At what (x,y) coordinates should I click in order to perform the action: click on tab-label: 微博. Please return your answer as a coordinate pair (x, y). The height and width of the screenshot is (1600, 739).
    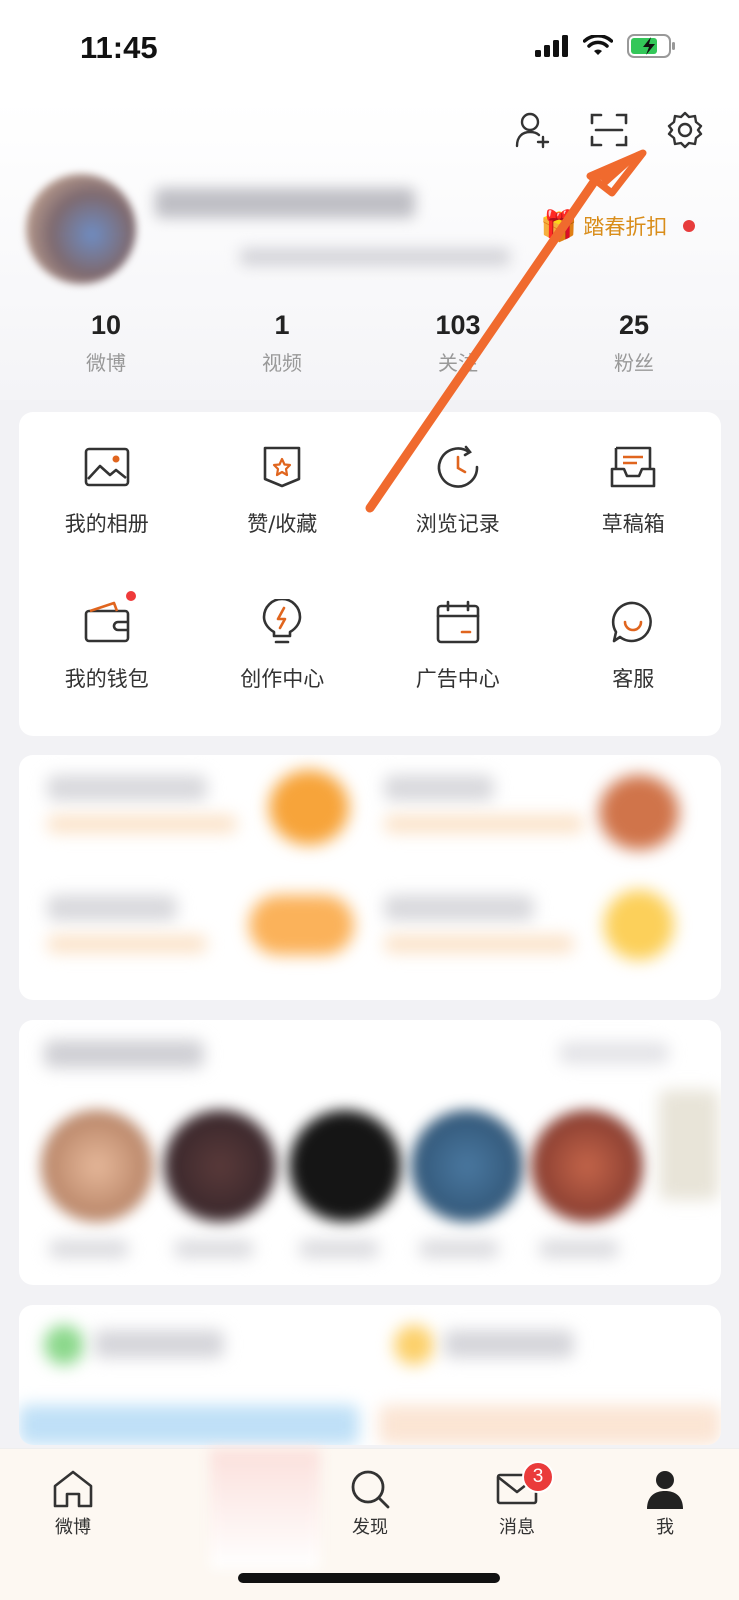
    Looking at the image, I should click on (73, 1527).